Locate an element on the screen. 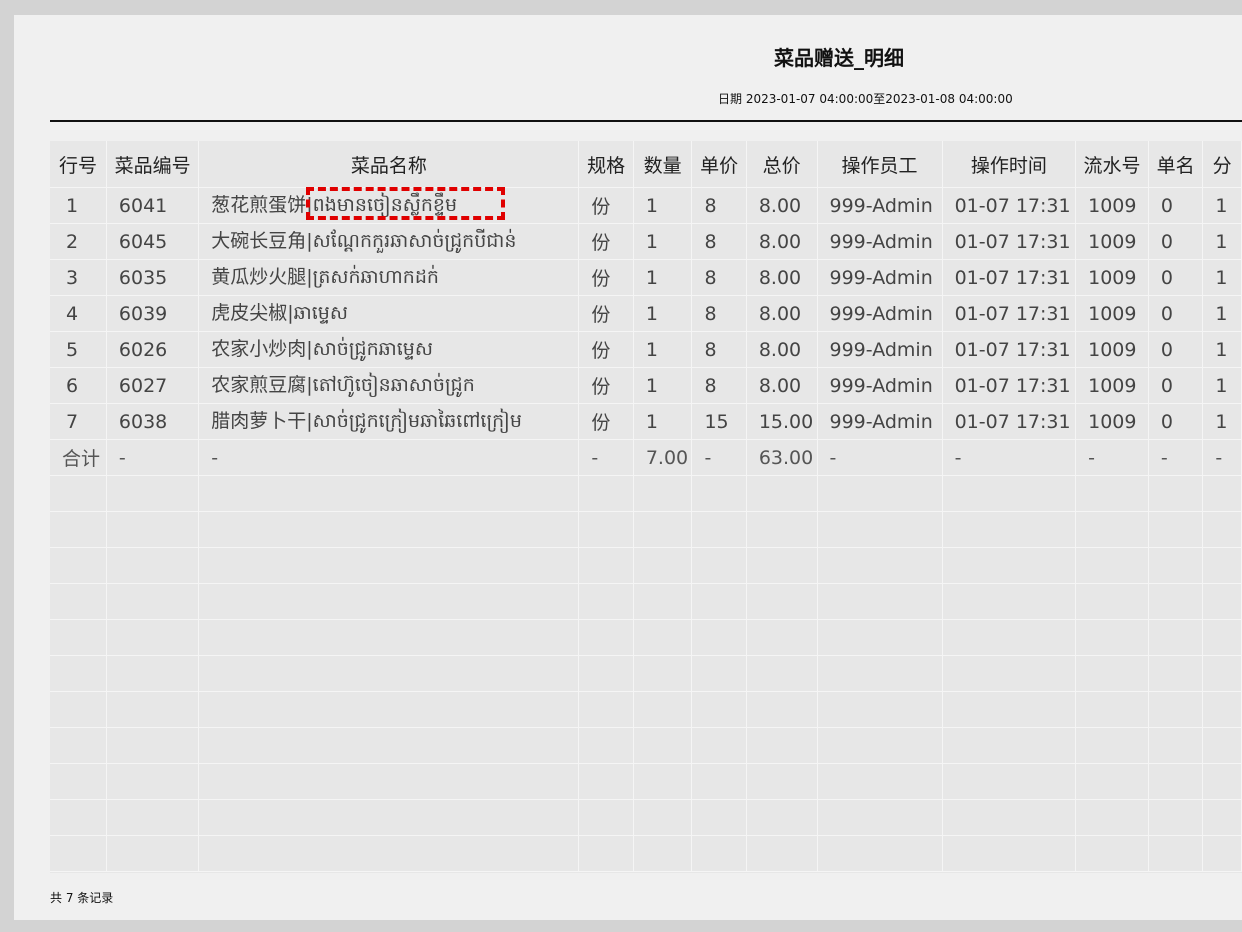 This screenshot has height=932, width=1242. column-header: 总价 is located at coordinates (782, 164).